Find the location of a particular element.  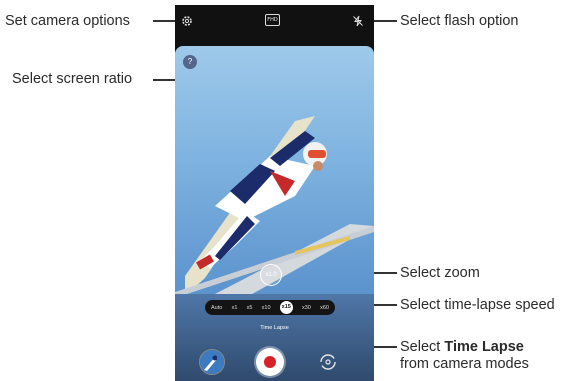

callout-select-timelapse-mode: Select Time Lapse is located at coordinates (462, 347).